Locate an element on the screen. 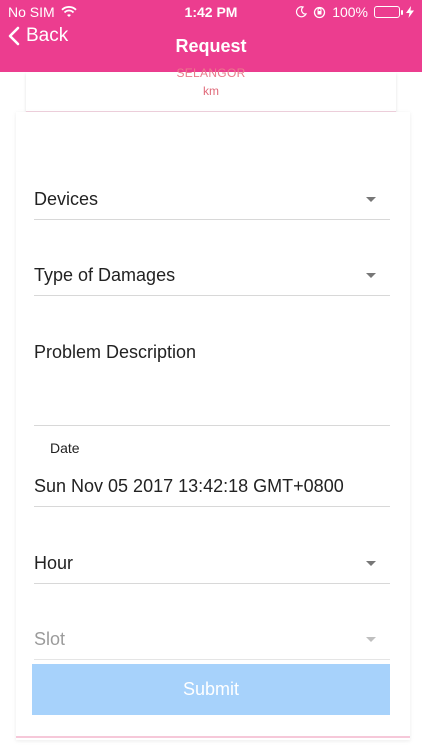 The height and width of the screenshot is (750, 422). devices-select: Devices is located at coordinates (212, 203).